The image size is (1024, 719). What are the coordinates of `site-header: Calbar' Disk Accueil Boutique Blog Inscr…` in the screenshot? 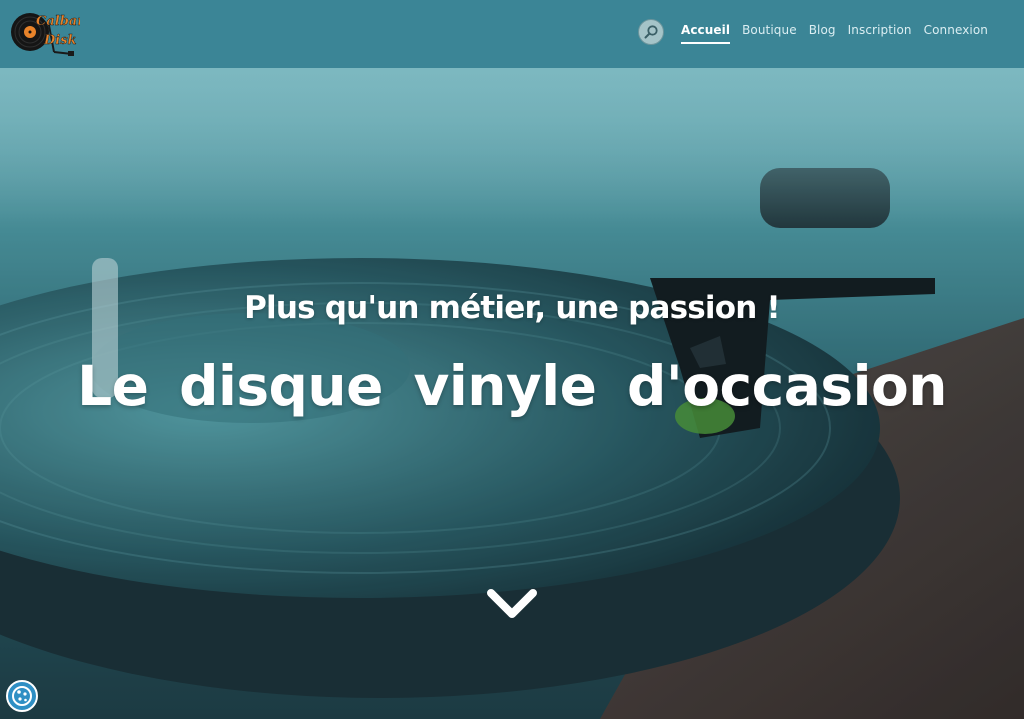 It's located at (512, 34).